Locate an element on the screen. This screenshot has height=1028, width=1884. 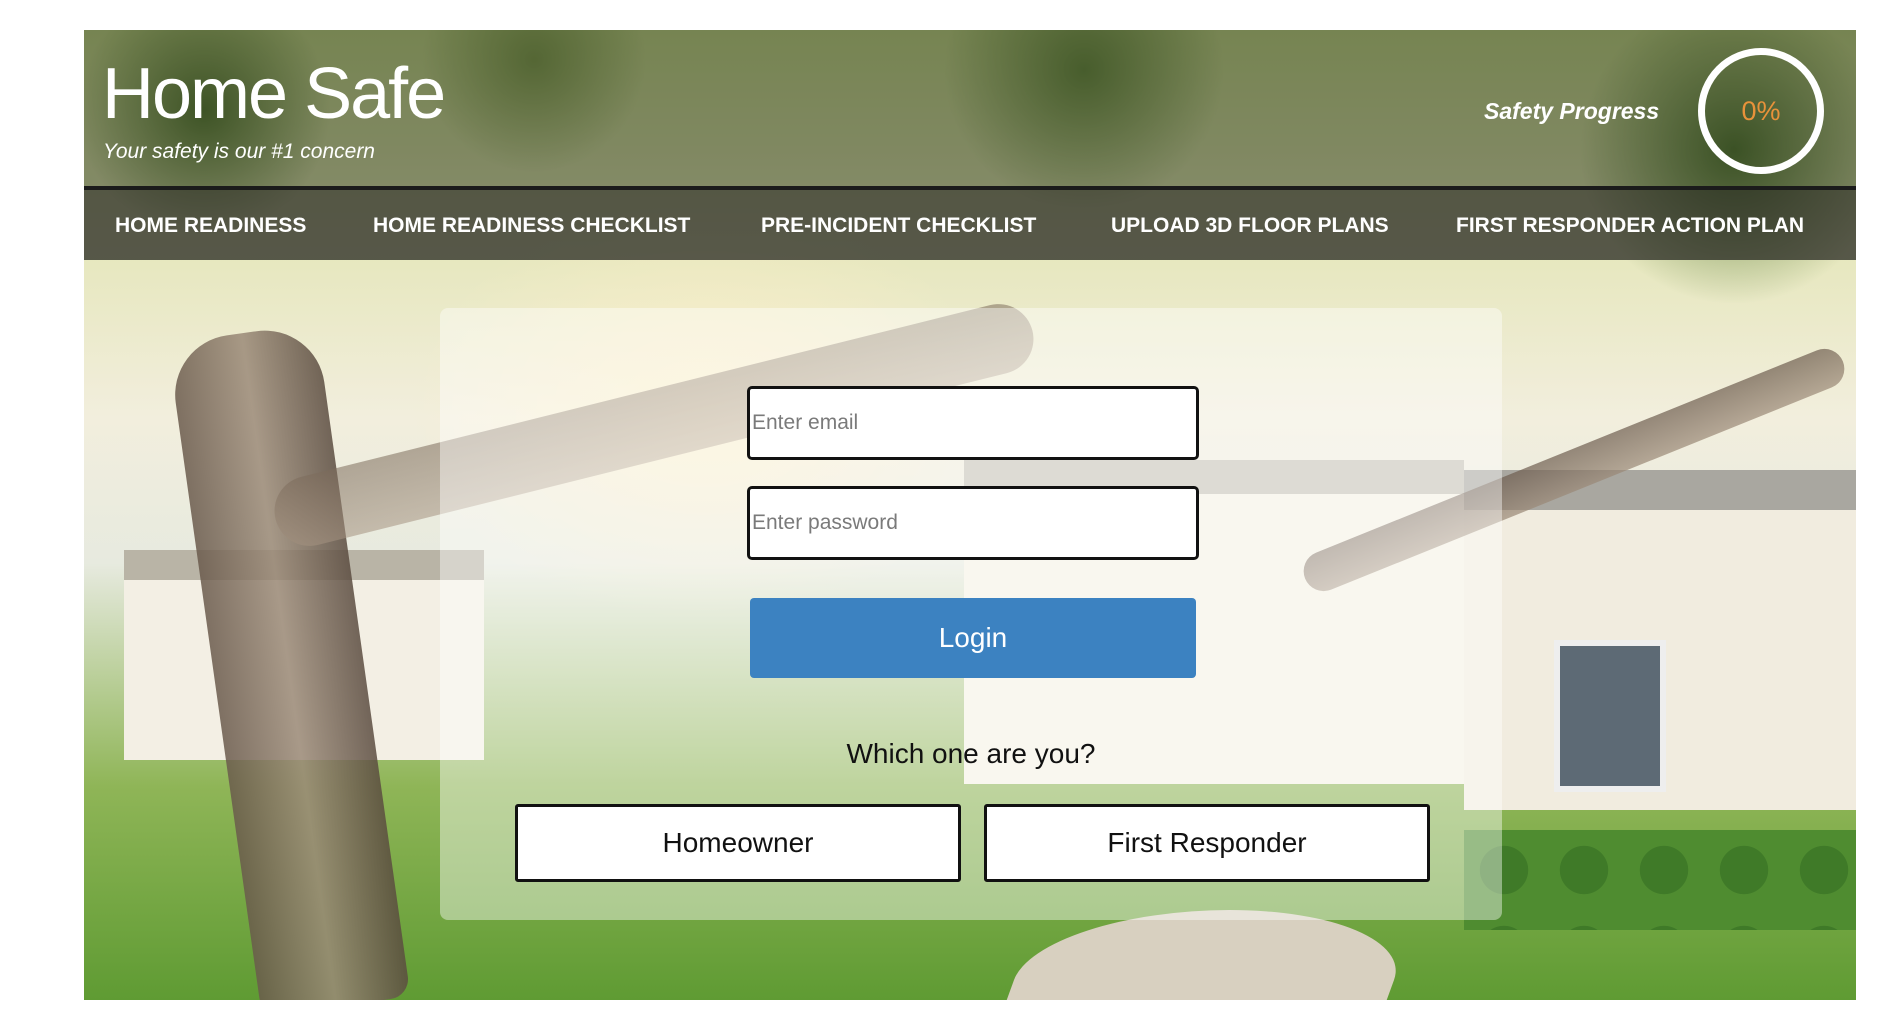
background-house-right is located at coordinates (1660, 640).